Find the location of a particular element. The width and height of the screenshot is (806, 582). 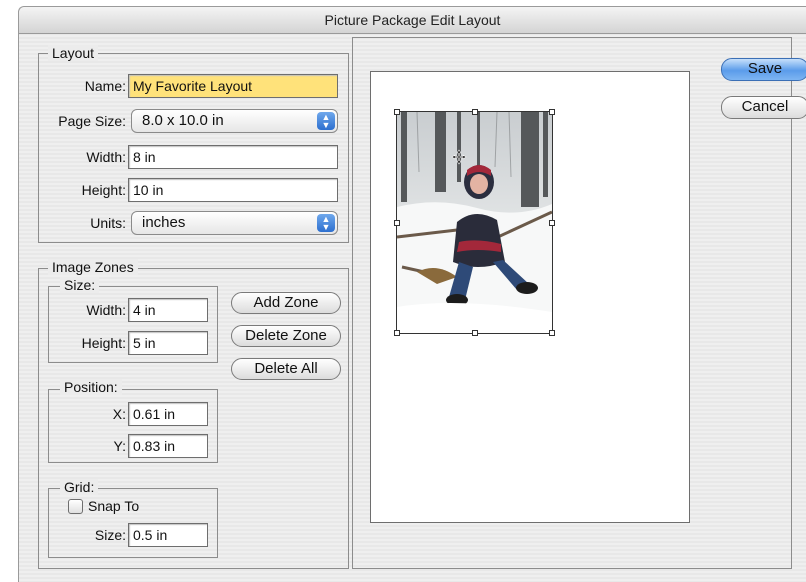

cancel-button: Cancel is located at coordinates (763, 107).